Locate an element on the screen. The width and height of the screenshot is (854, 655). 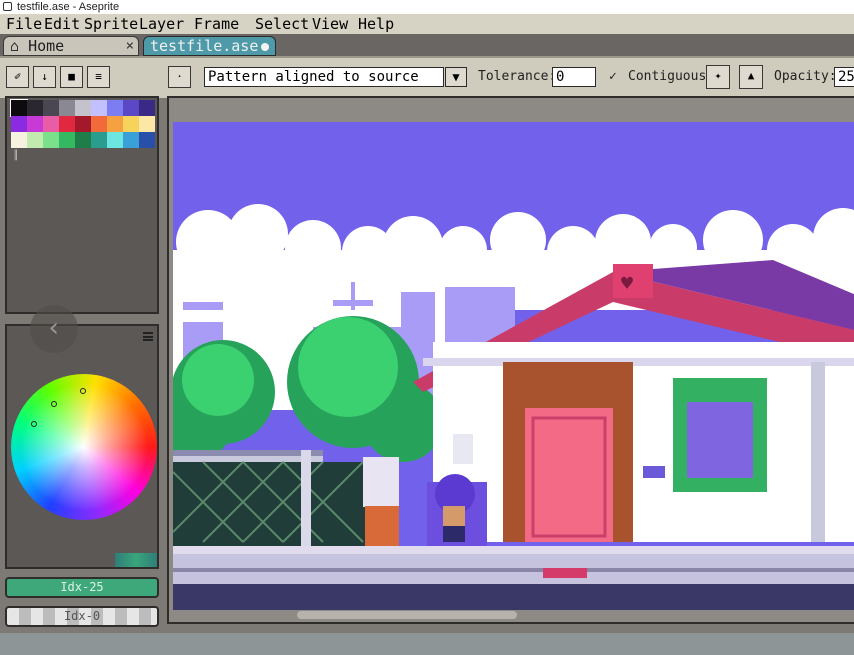
ink-bottle-icon: ▲ is located at coordinates (751, 77).